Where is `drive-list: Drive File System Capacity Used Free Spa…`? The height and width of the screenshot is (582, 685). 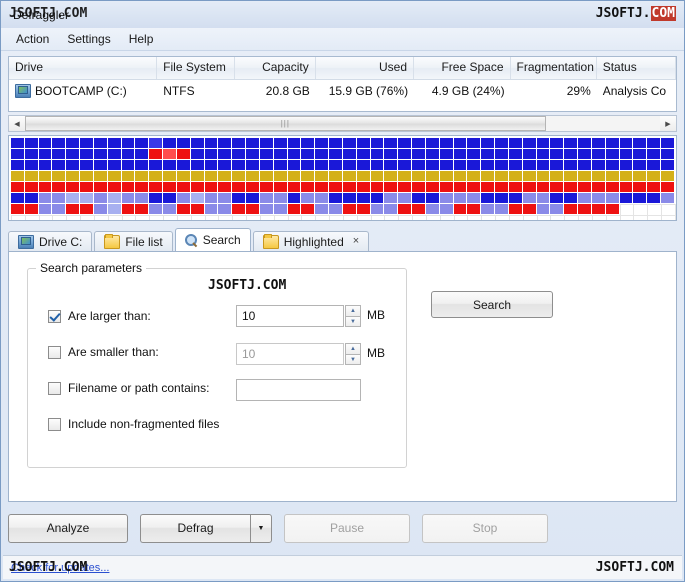
drive-list: Drive File System Capacity Used Free Spa… is located at coordinates (342, 84).